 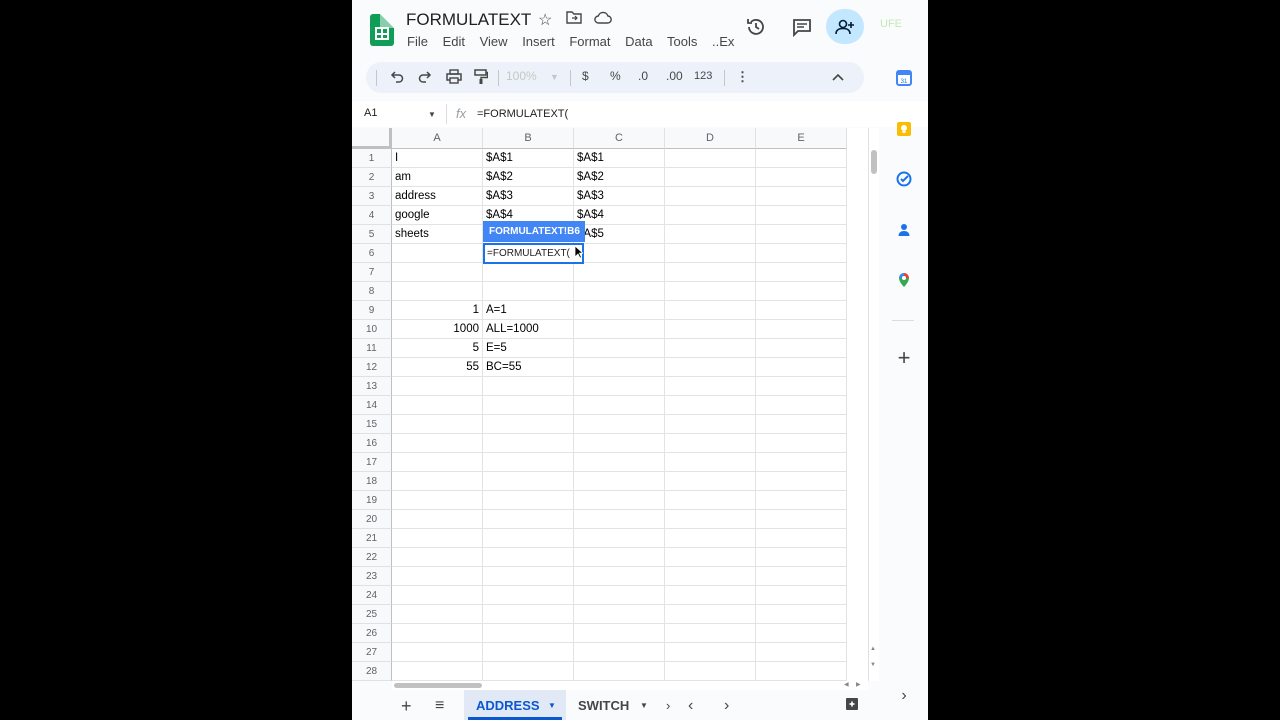 I want to click on cell-d2, so click(x=710, y=177).